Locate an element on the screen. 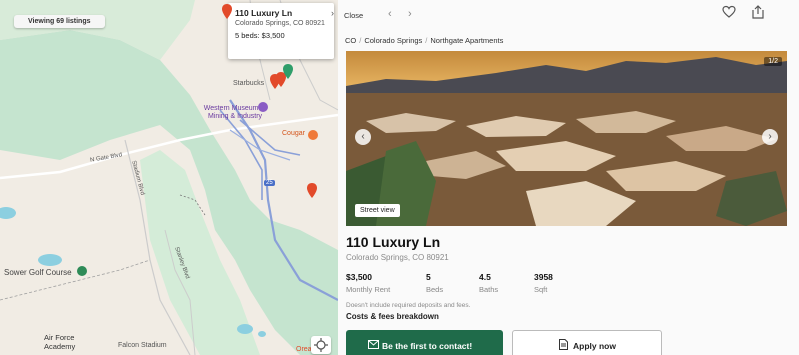  viewing-listings-pill: Viewing 69 listings is located at coordinates (59, 21).